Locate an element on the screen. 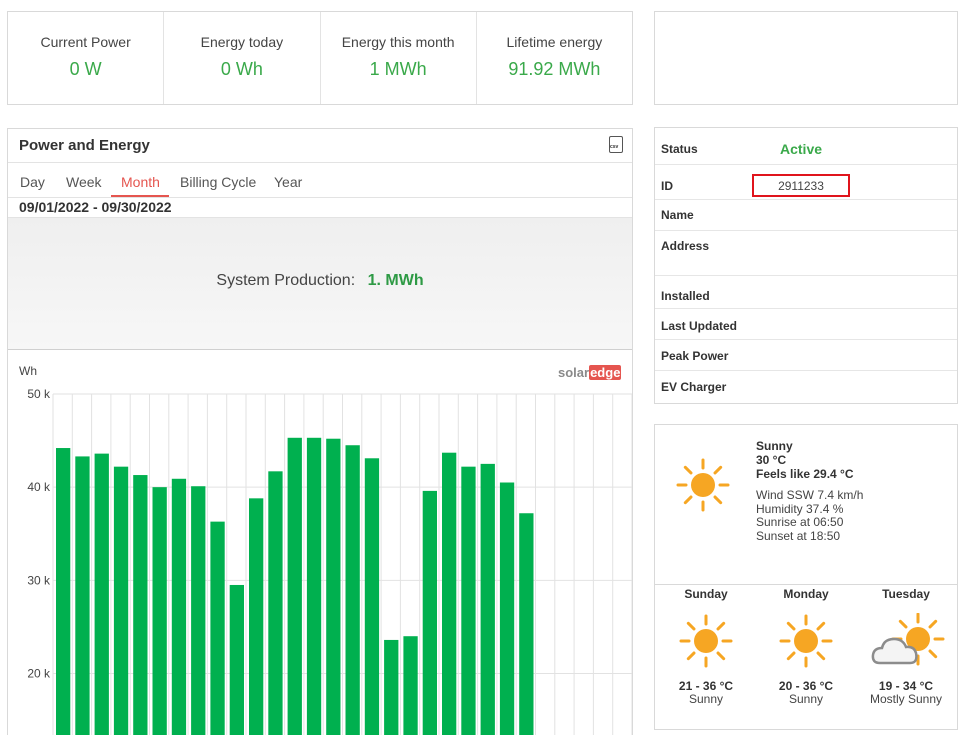  energy-today-value: 0 Wh is located at coordinates (241, 69).